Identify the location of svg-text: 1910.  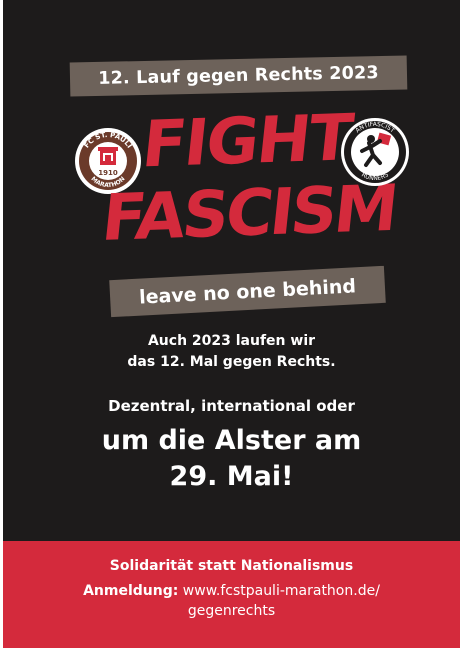
(108, 173).